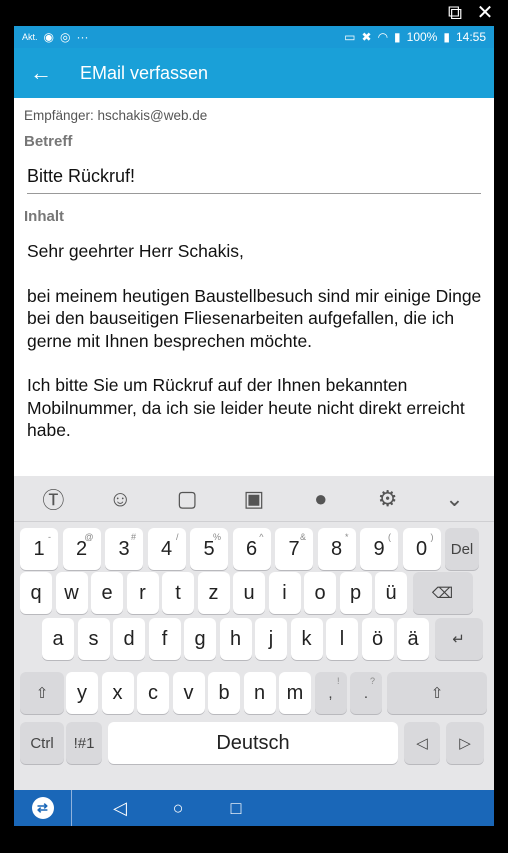  I want to click on key-l: l, so click(342, 639).